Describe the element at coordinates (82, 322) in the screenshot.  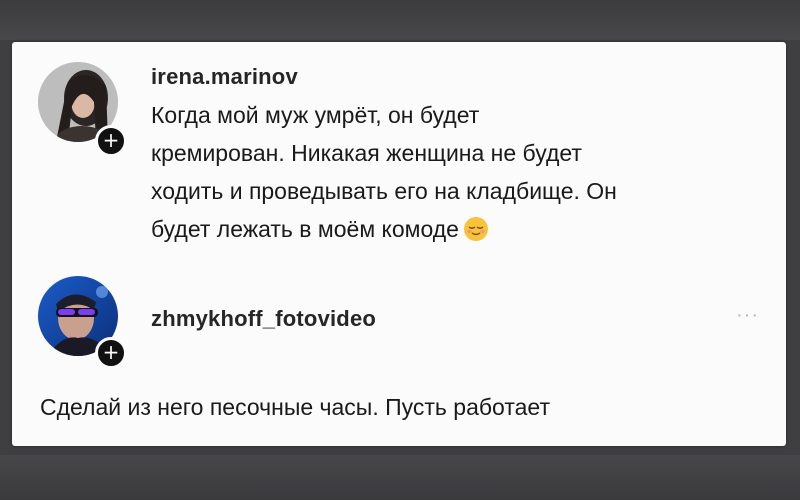
I see `avatar-zhmykhoff: +` at that location.